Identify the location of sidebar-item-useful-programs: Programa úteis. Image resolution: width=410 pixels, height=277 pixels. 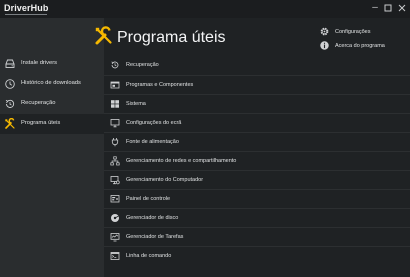
(52, 124).